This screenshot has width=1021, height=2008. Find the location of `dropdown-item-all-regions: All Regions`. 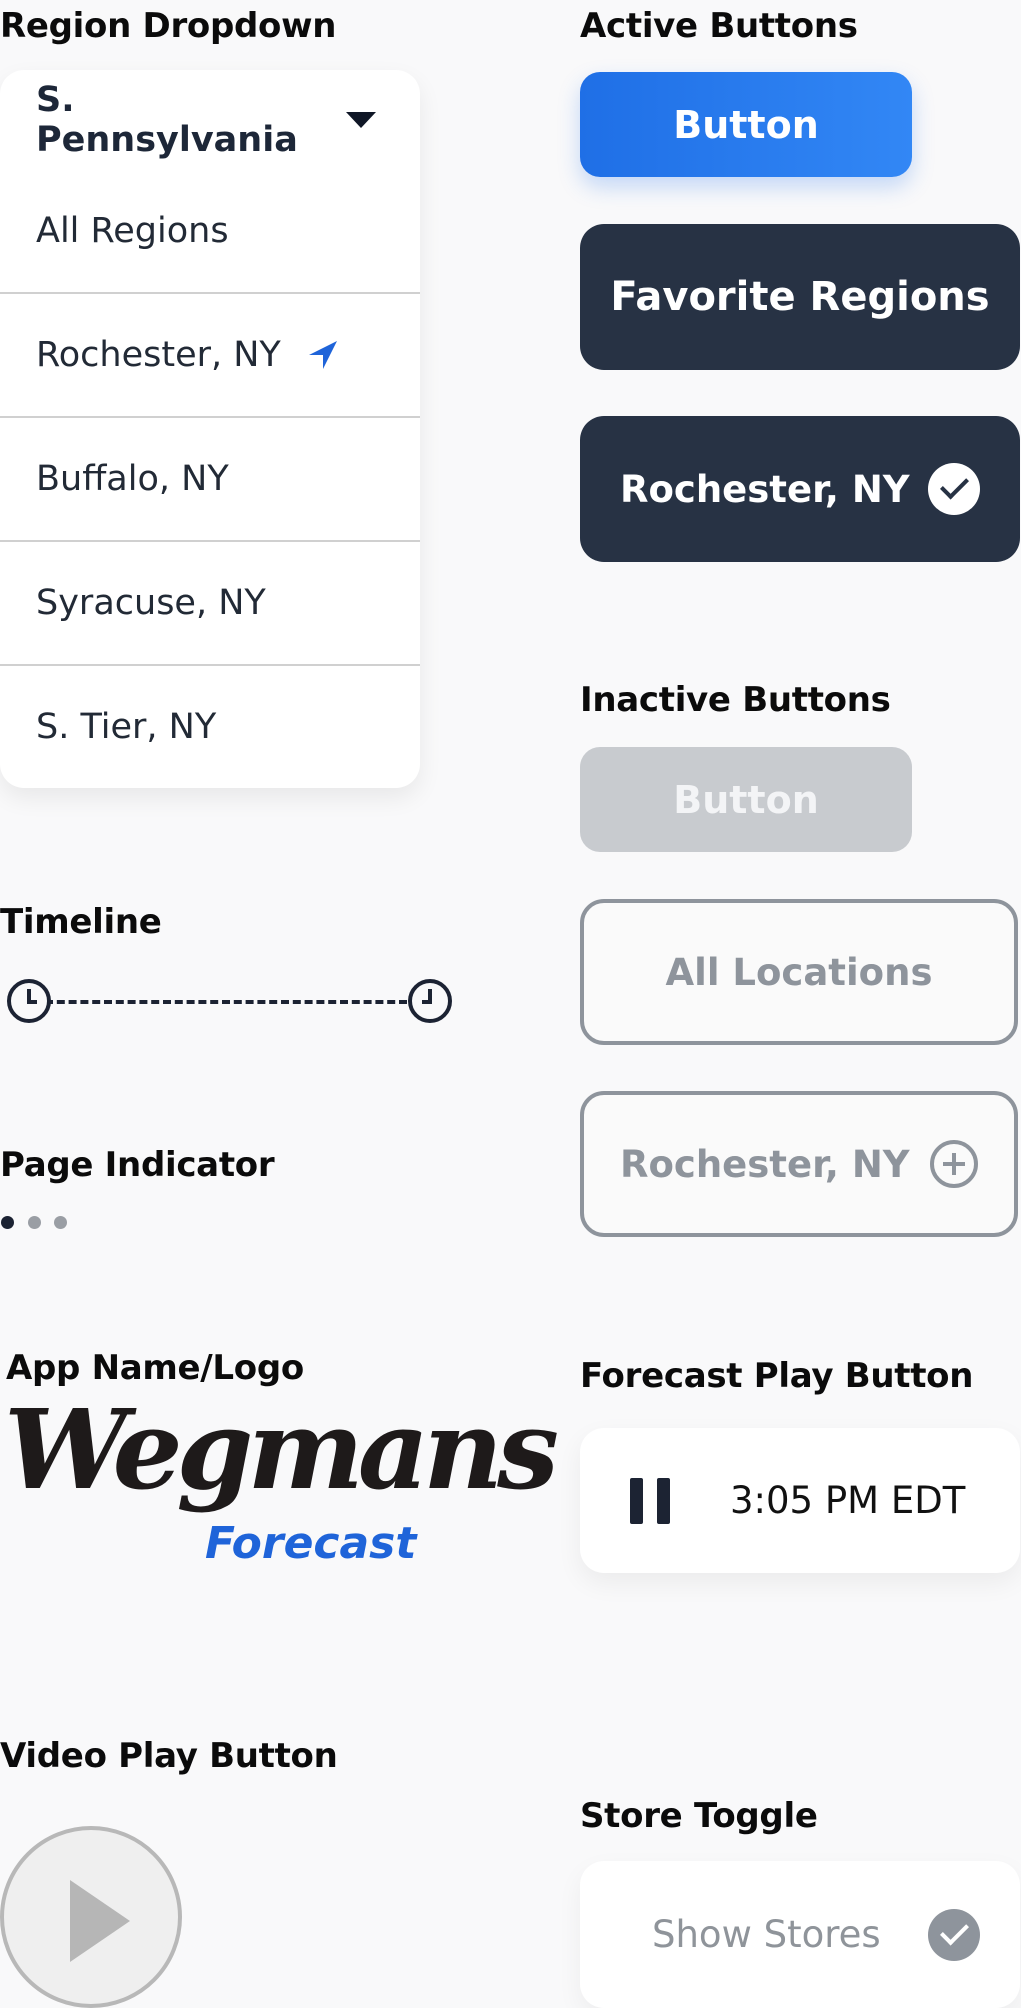

dropdown-item-all-regions: All Regions is located at coordinates (210, 231).